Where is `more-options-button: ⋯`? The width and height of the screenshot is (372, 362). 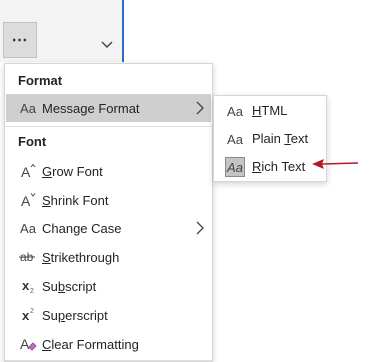 more-options-button: ⋯ is located at coordinates (20, 40).